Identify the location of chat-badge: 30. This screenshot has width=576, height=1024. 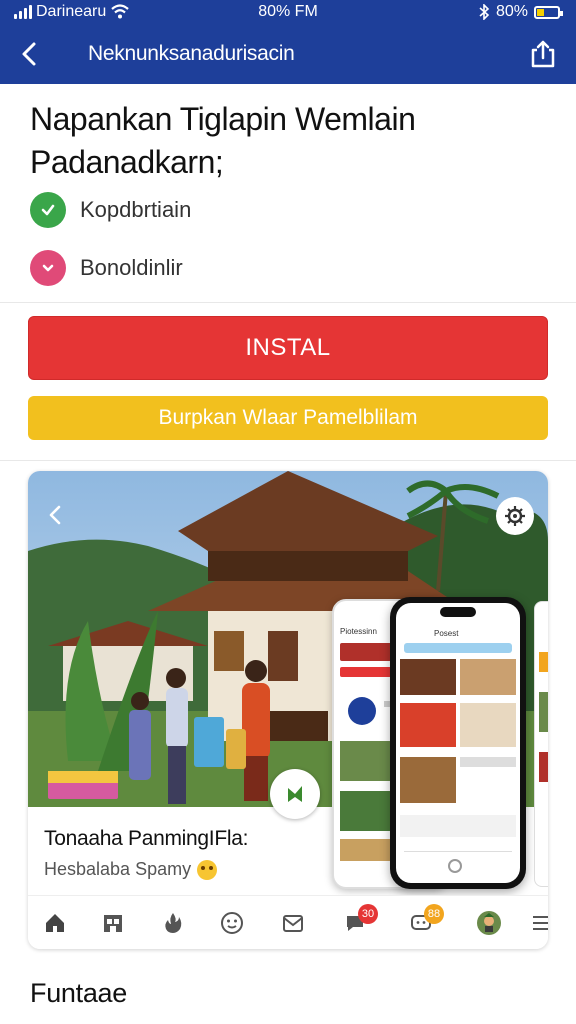
(368, 914).